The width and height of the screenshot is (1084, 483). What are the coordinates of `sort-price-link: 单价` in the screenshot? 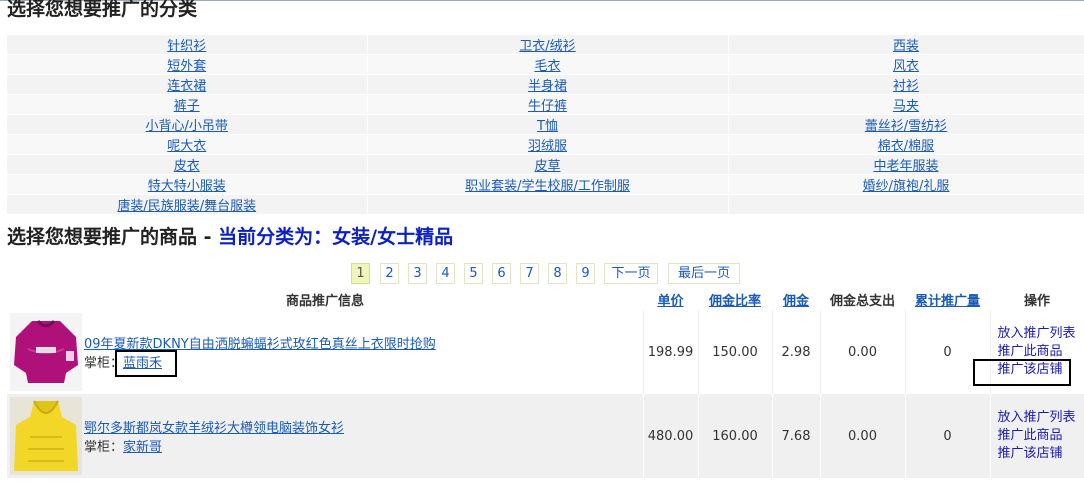 It's located at (670, 301).